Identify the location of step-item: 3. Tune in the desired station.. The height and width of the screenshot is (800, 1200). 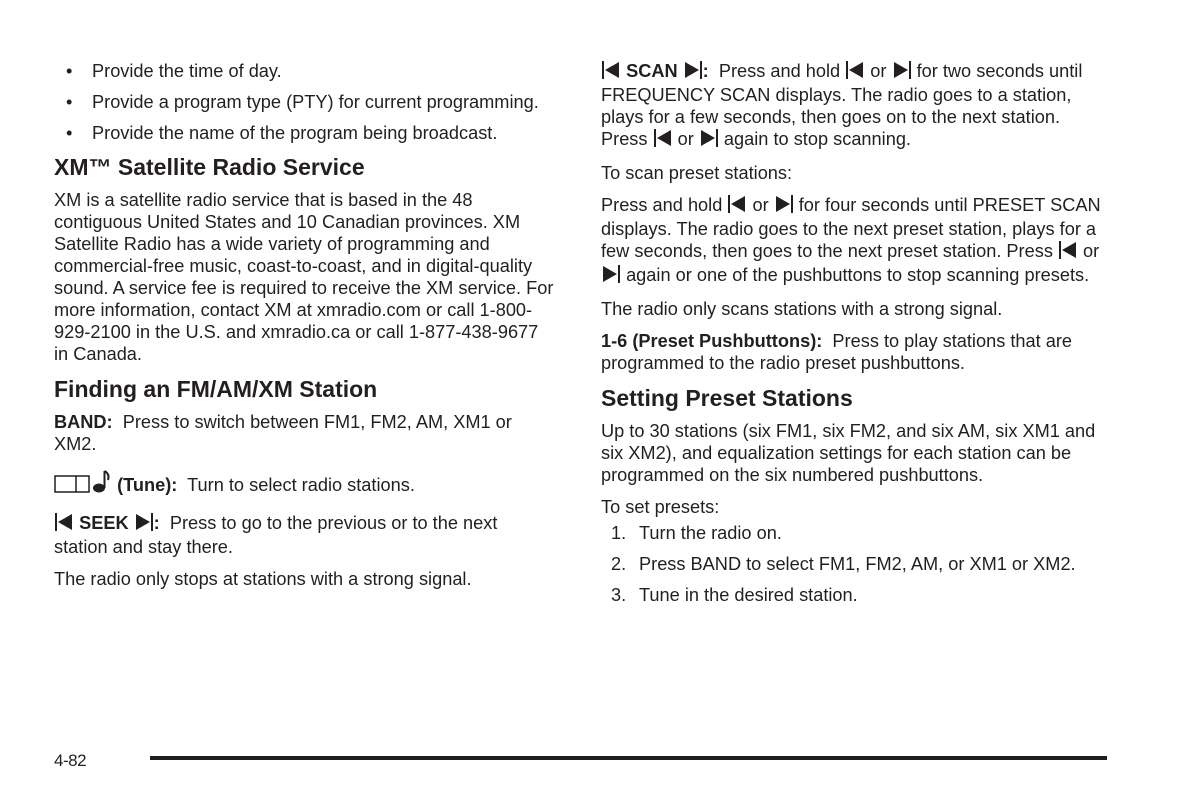
(734, 595).